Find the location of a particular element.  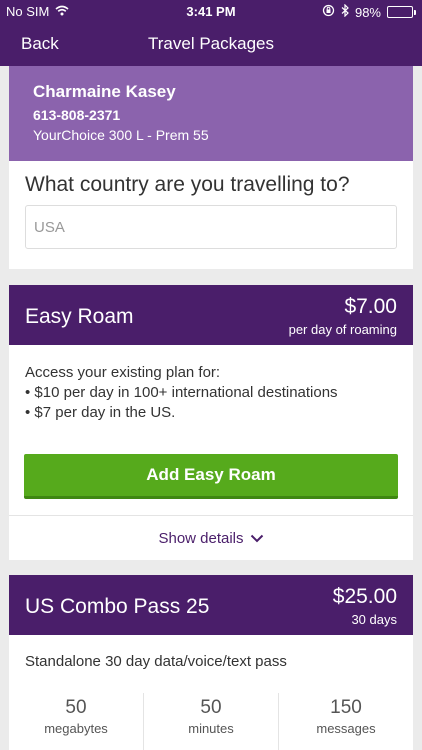

package-header: Easy Roam $7.00 per day of roaming is located at coordinates (211, 315).